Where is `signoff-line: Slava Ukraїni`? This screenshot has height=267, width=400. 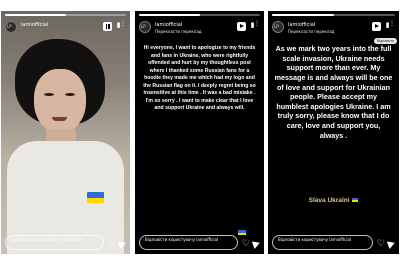 signoff-line: Slava Ukraїni is located at coordinates (333, 200).